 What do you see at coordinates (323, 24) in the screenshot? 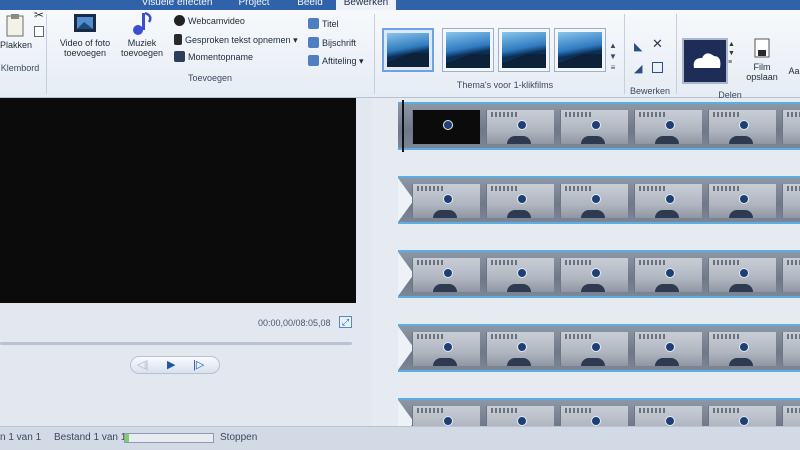
I see `title-button: Titel` at bounding box center [323, 24].